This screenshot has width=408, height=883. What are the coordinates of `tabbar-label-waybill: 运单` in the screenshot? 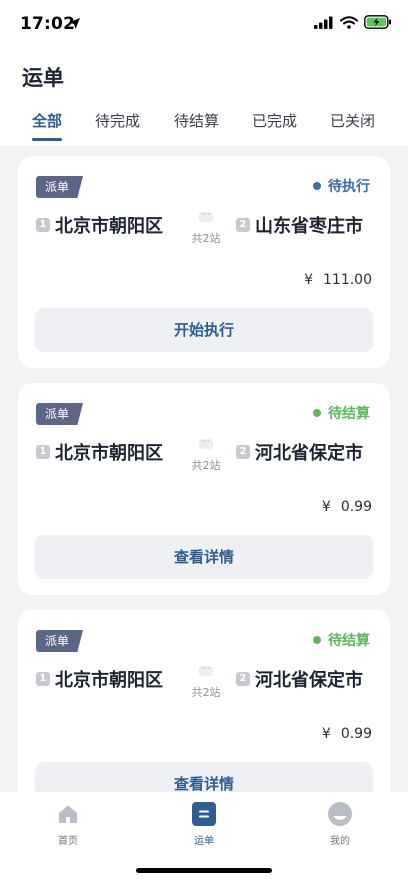 It's located at (204, 841).